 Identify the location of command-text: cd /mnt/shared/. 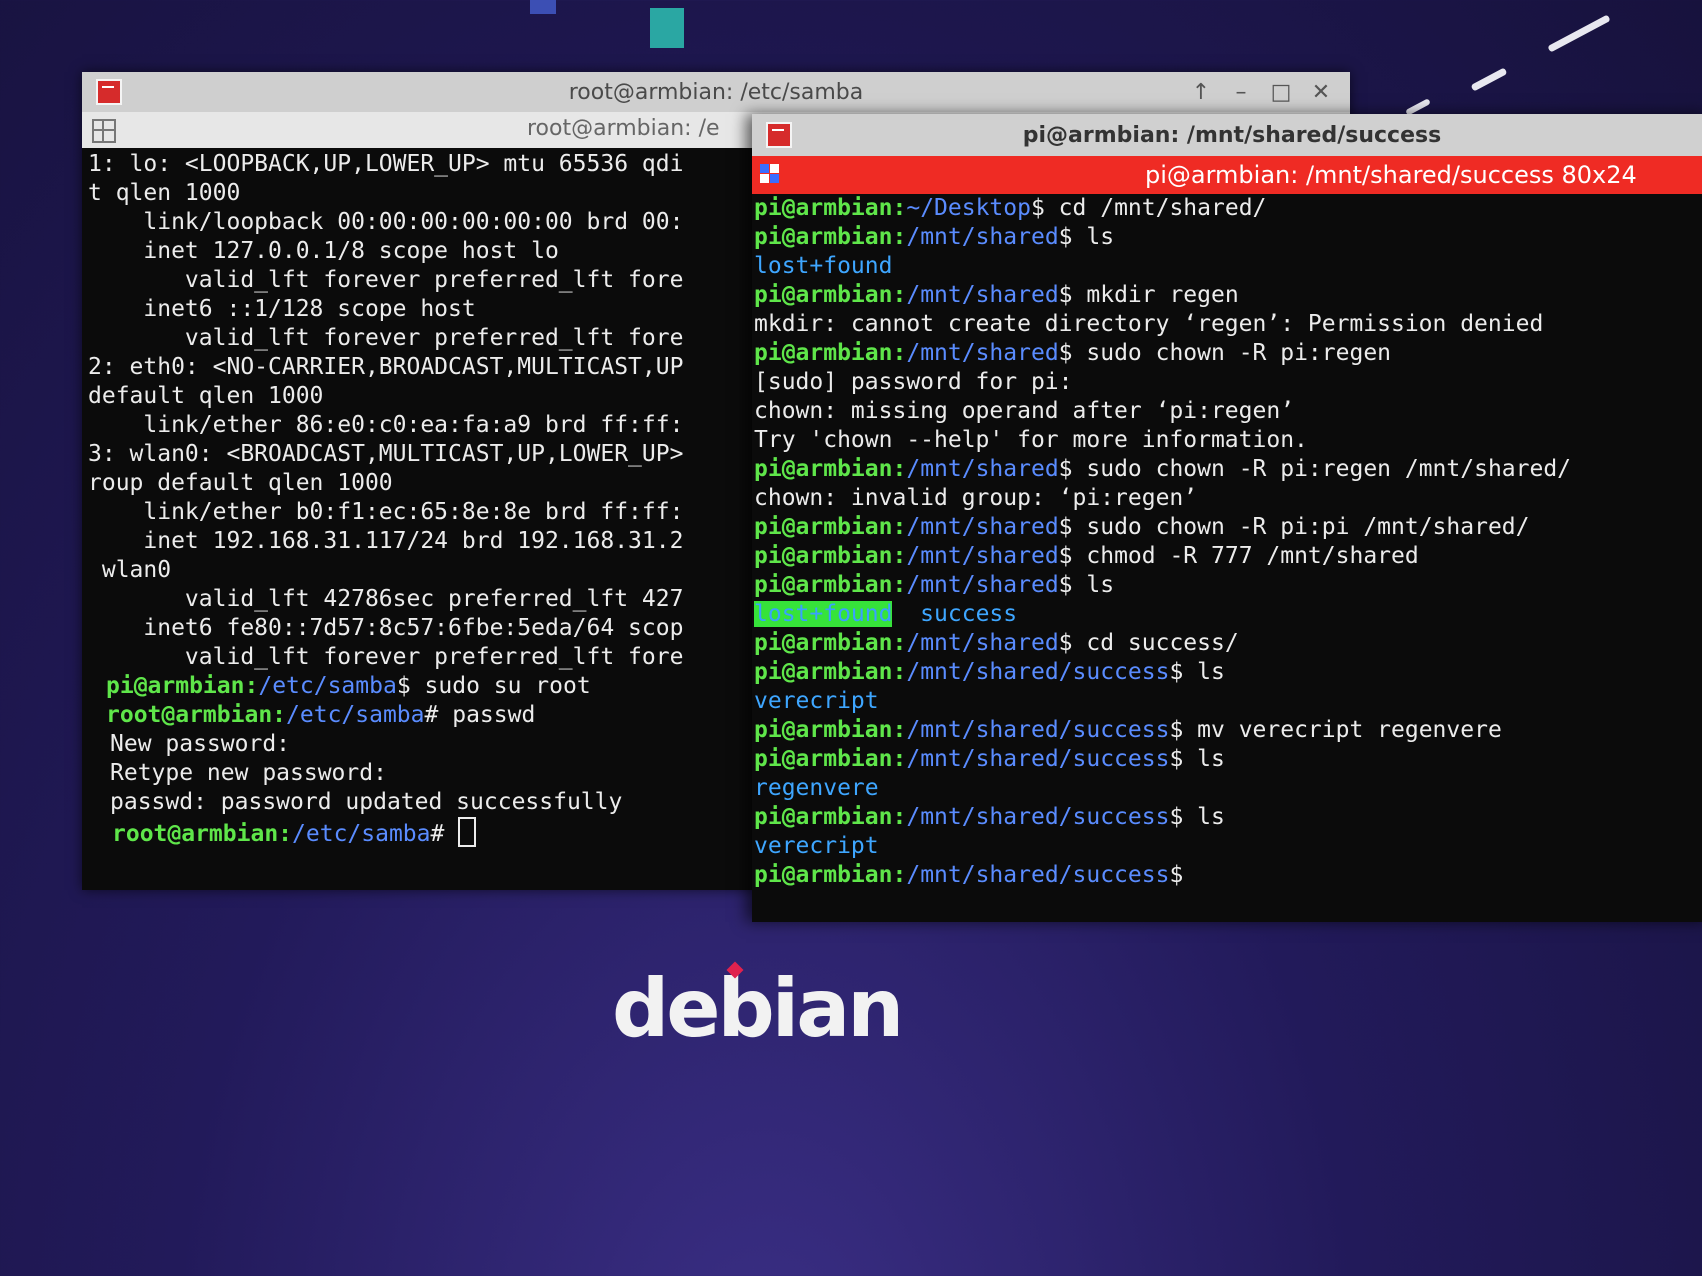
(1155, 208).